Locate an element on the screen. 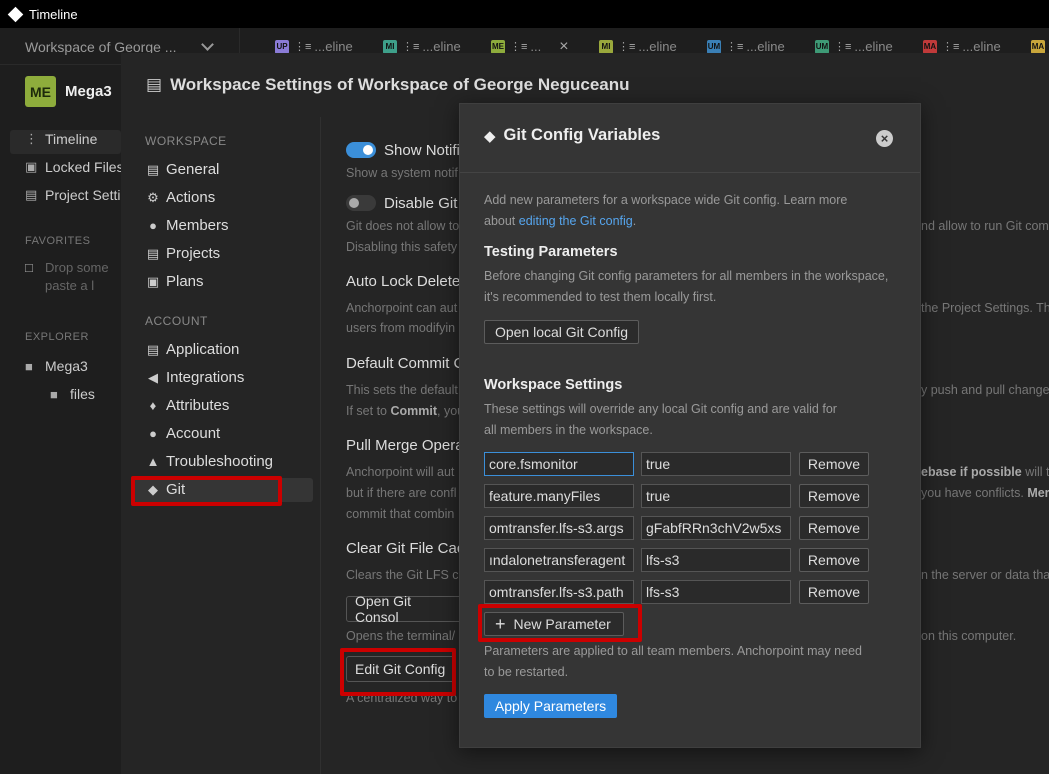  highlight-box-new-parameter is located at coordinates (560, 623).